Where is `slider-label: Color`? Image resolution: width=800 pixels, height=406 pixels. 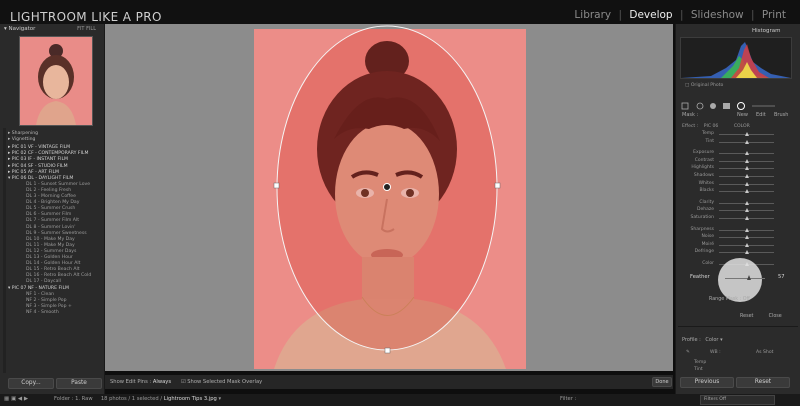
slider-label: Color is located at coordinates (708, 263).